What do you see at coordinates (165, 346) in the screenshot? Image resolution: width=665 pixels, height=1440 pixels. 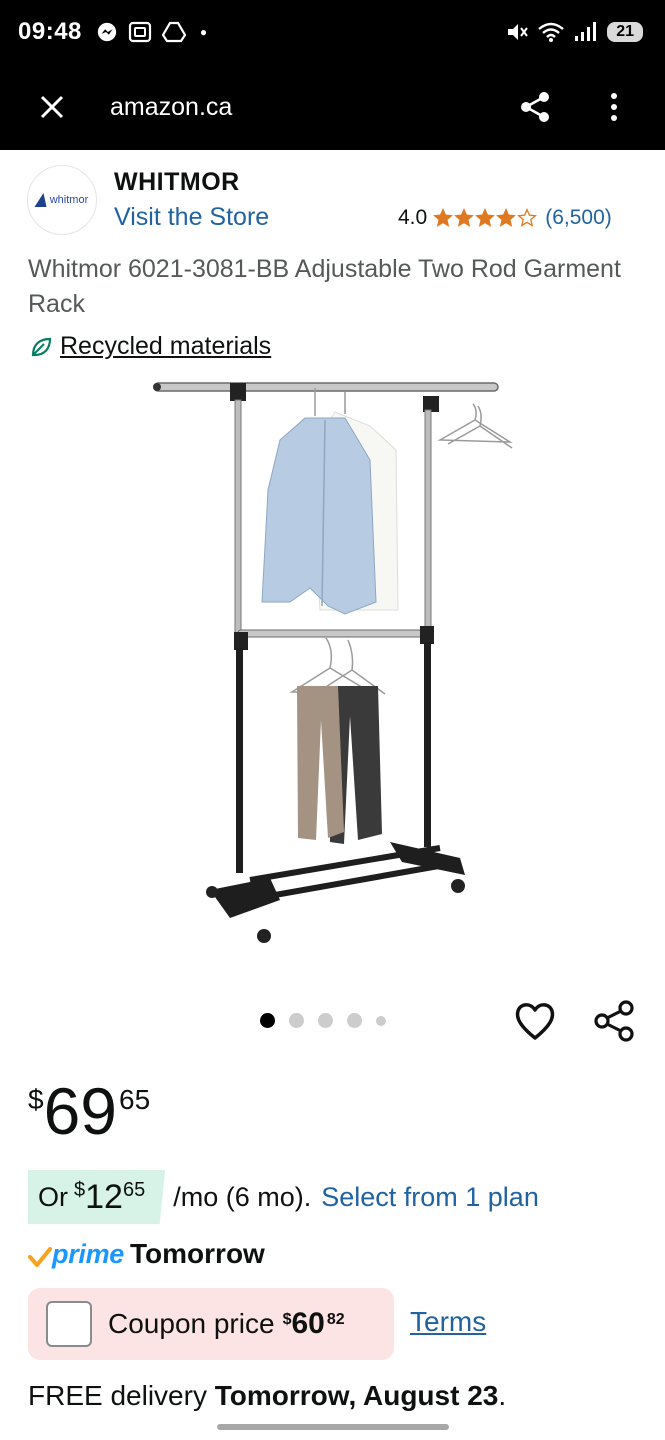 I see `recycled-materials-link: Recycled materials` at bounding box center [165, 346].